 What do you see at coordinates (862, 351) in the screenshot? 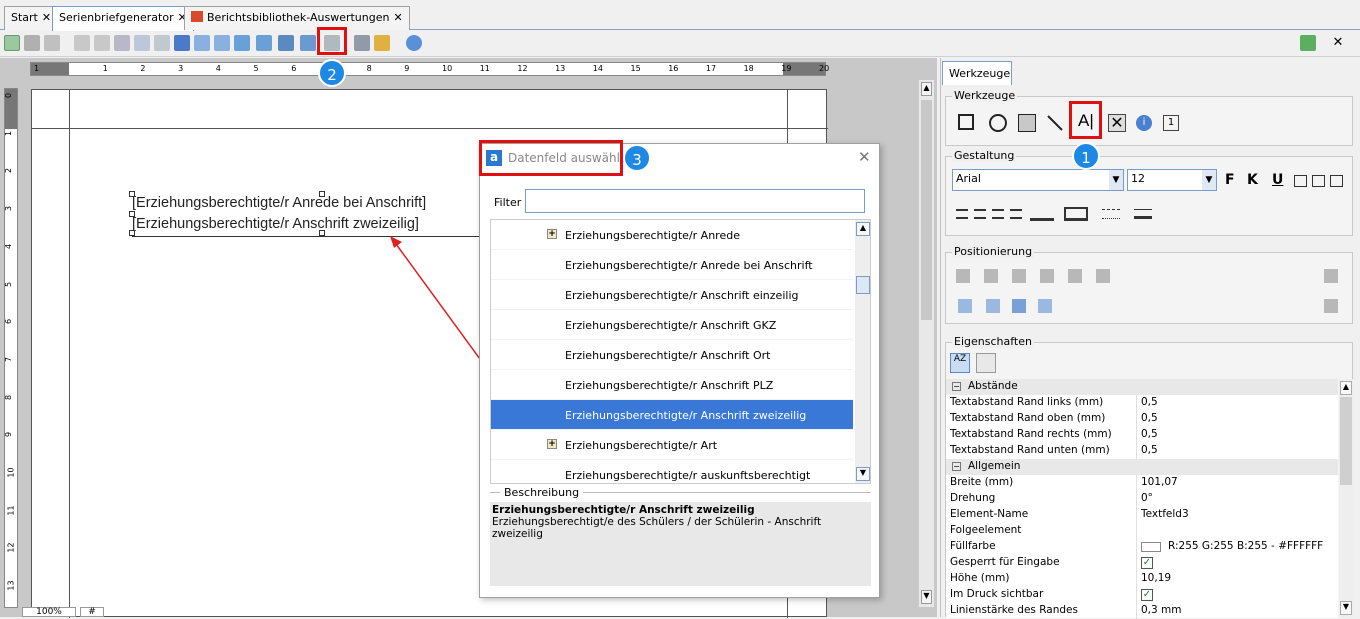
I see `list-scrollbar: ▲ ▼` at bounding box center [862, 351].